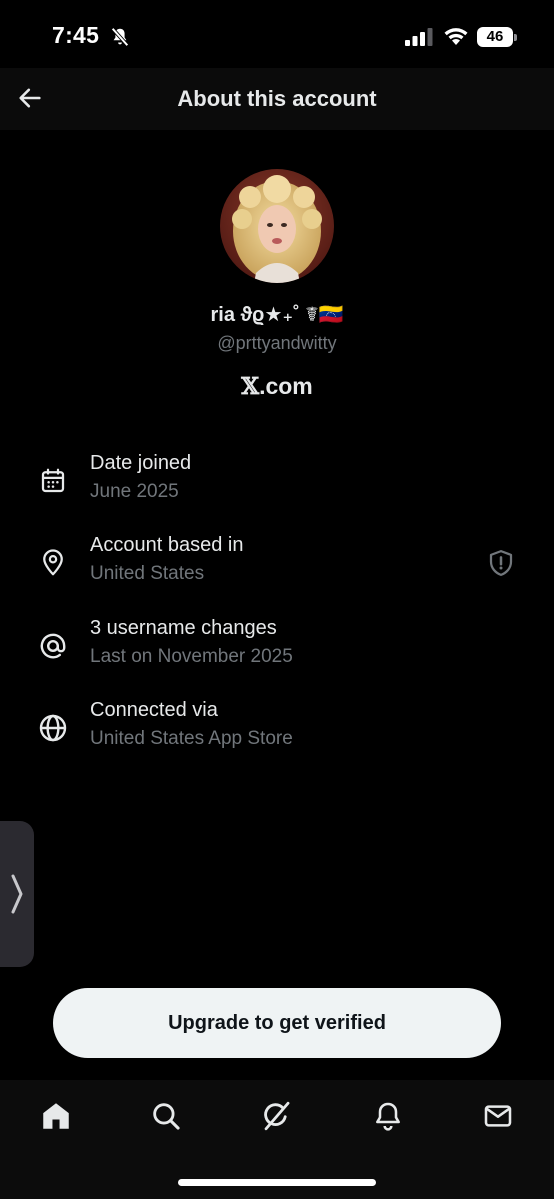 The image size is (554, 1199). Describe the element at coordinates (277, 566) in the screenshot. I see `account-based-in-row: Account based in United States` at that location.